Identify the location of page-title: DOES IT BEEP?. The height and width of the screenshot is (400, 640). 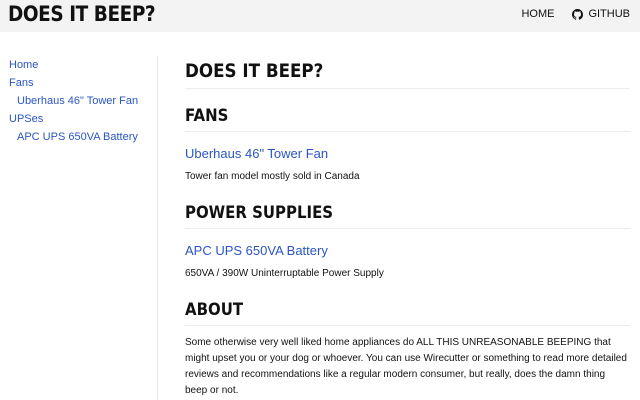
(254, 71).